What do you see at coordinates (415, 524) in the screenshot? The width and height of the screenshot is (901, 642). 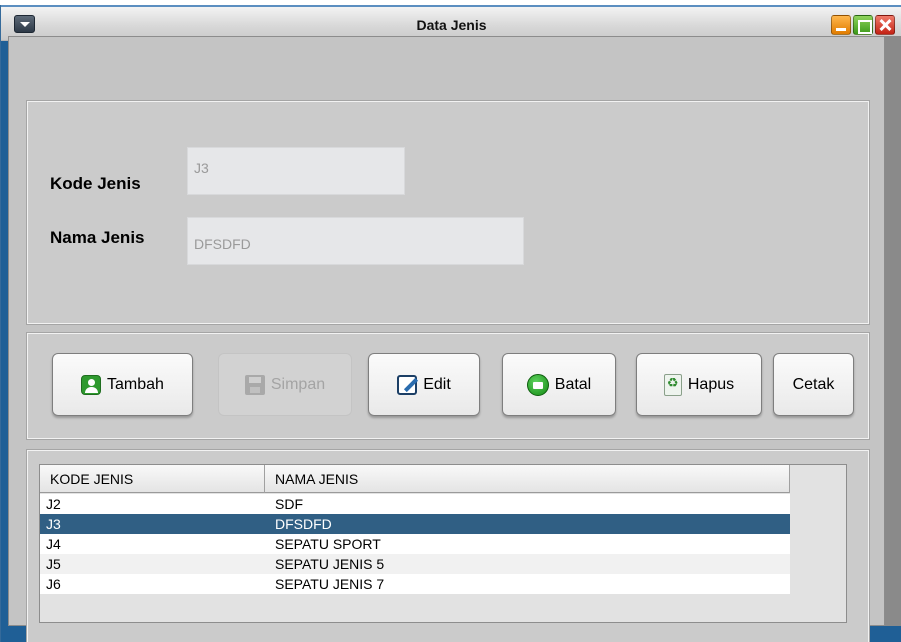 I see `table-row-selected: J3 DFSDFD` at bounding box center [415, 524].